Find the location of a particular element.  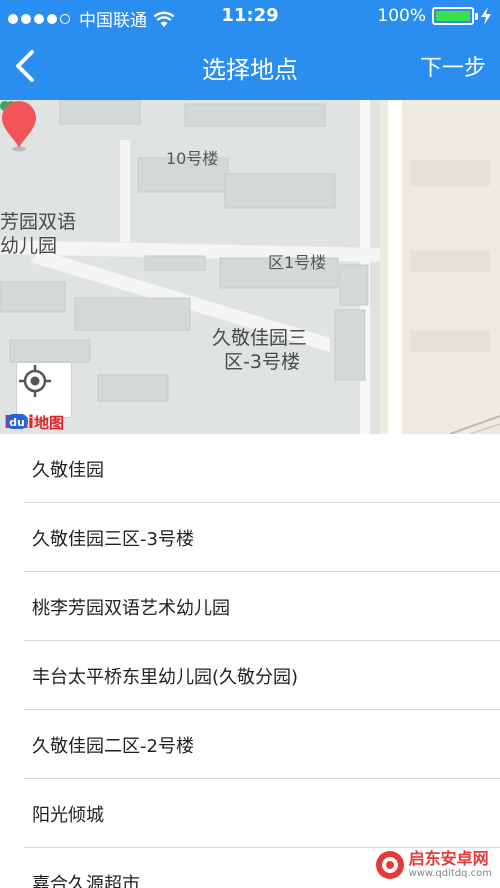

locate-me-button is located at coordinates (44, 390).